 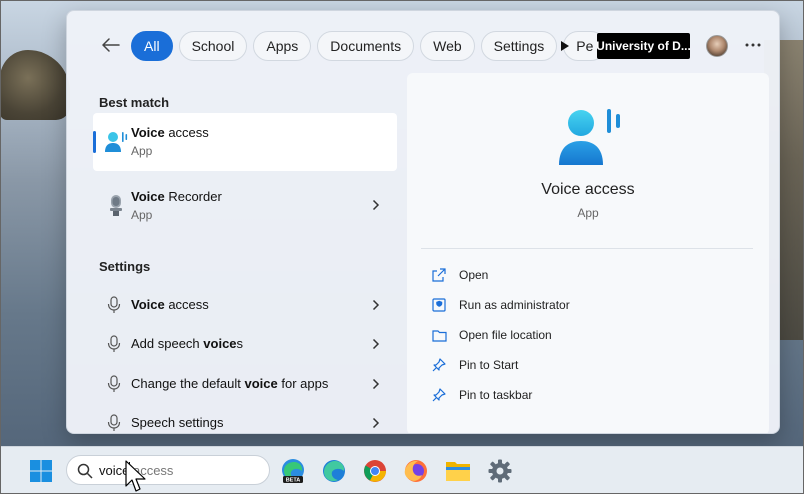 What do you see at coordinates (366, 46) in the screenshot?
I see `filter-documents: Documents` at bounding box center [366, 46].